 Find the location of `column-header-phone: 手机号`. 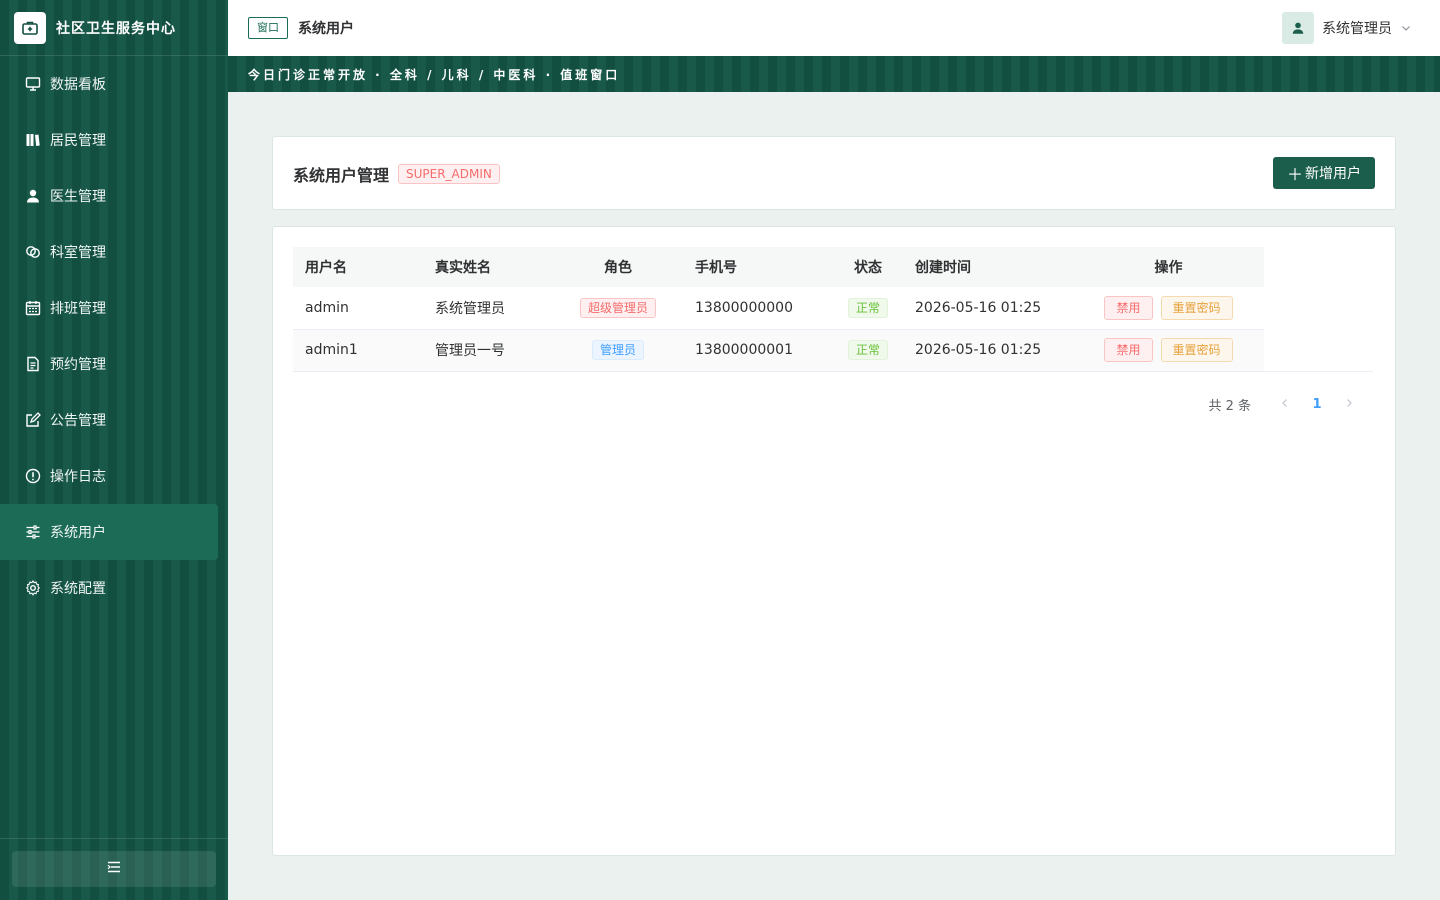

column-header-phone: 手机号 is located at coordinates (758, 267).